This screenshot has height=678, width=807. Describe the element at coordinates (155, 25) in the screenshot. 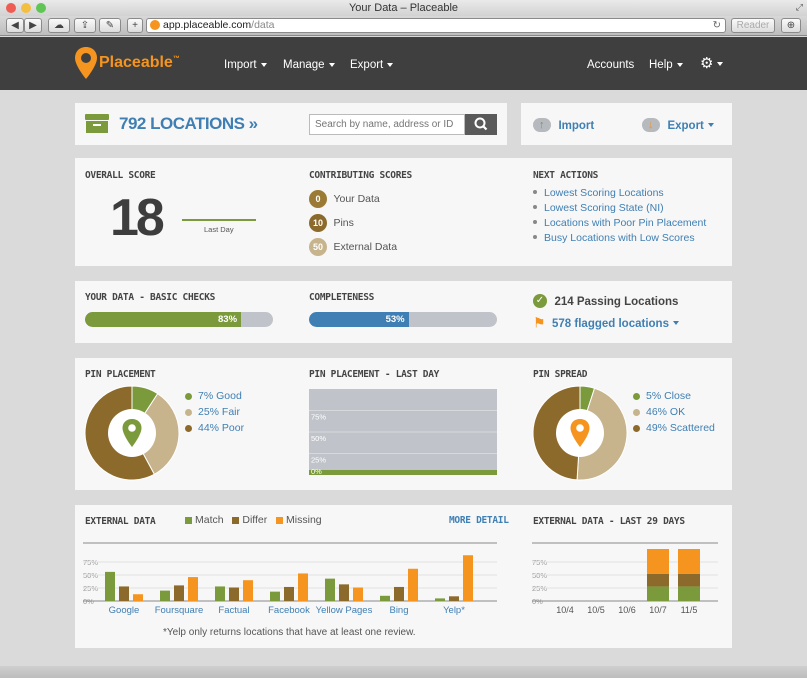

I see `favicon-icon` at that location.